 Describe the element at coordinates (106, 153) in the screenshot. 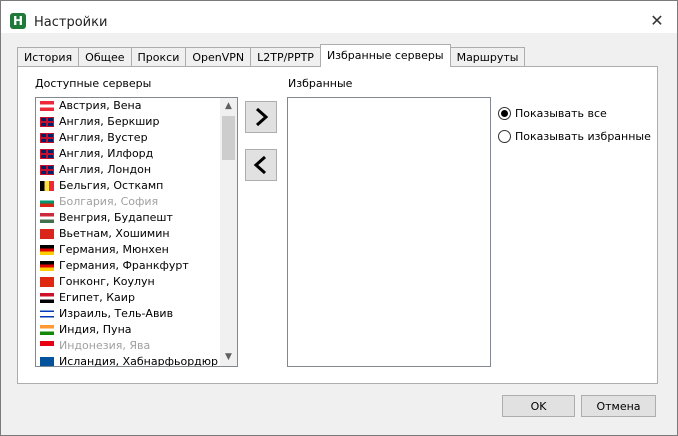

I see `server-label: Англия, Илфорд` at that location.